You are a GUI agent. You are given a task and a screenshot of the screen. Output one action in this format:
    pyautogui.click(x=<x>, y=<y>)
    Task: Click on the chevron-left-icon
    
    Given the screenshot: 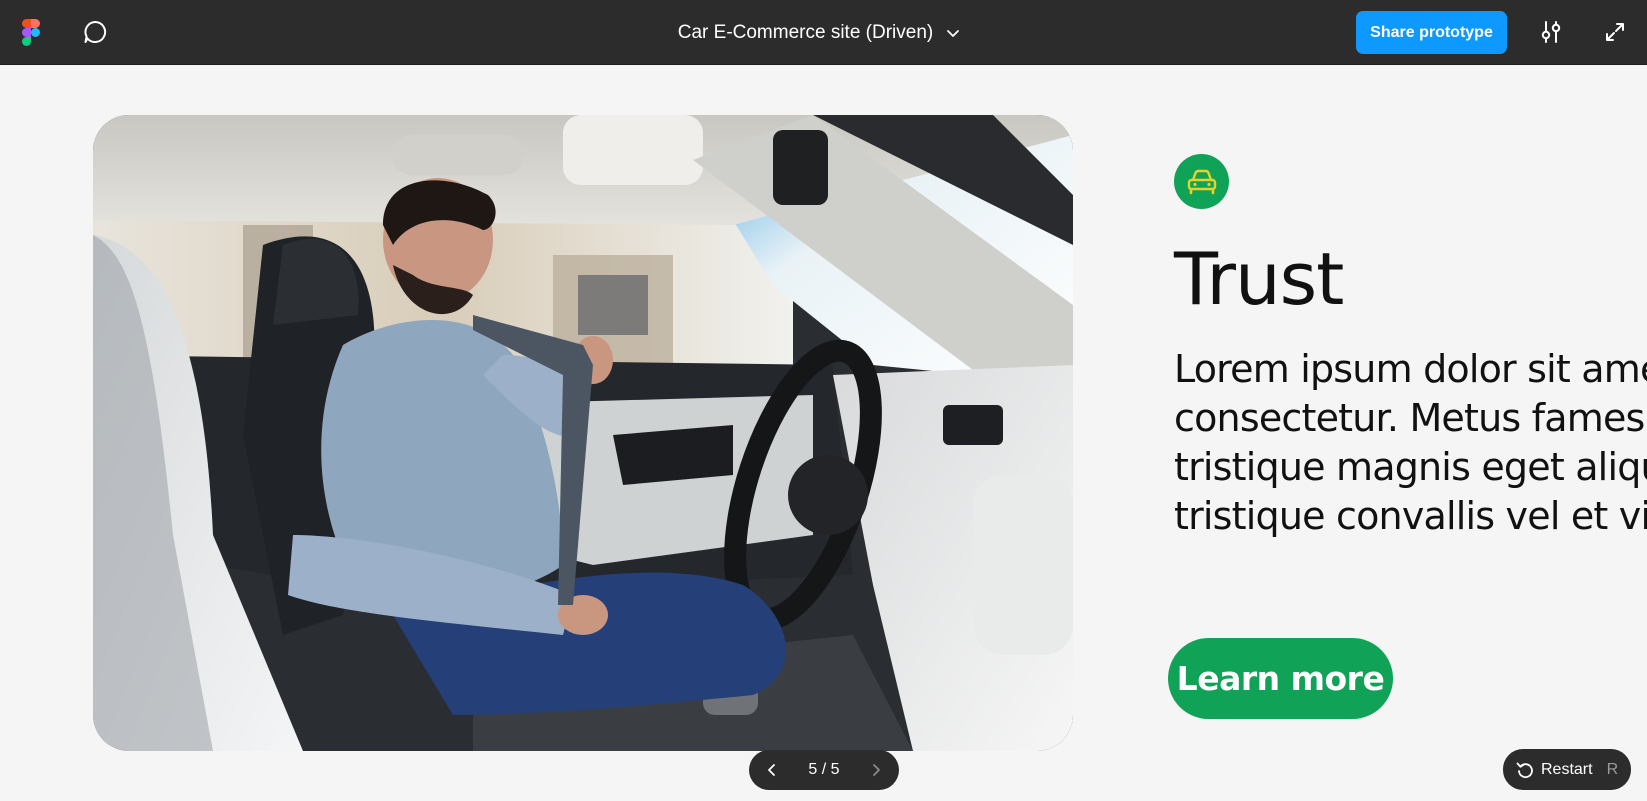 What is the action you would take?
    pyautogui.click(x=771, y=770)
    